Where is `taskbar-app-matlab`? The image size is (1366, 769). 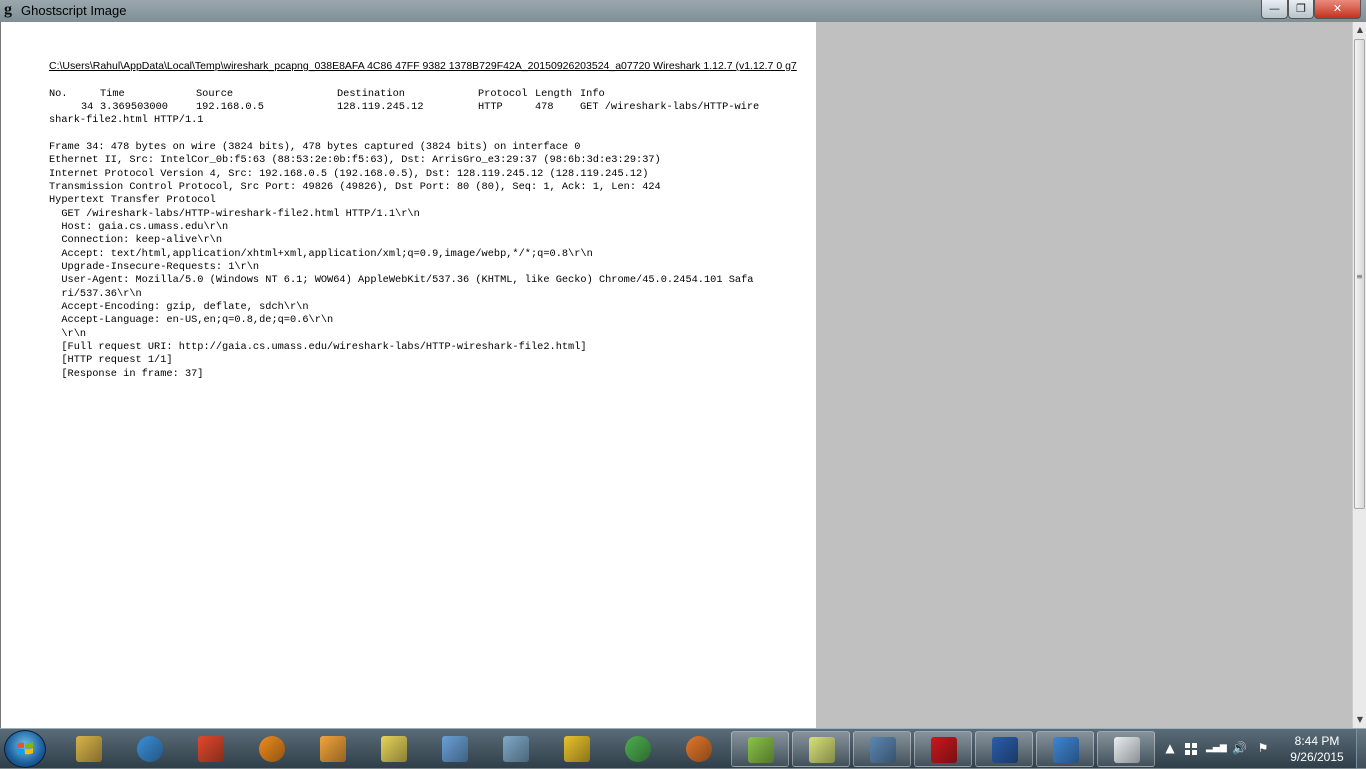
taskbar-app-matlab is located at coordinates (699, 749).